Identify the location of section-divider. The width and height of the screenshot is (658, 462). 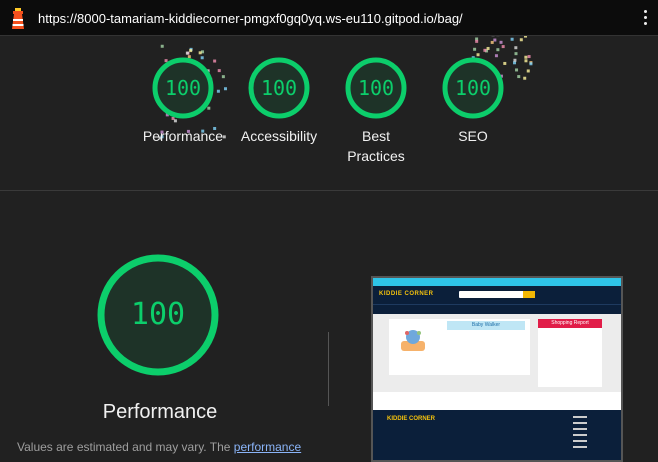
(329, 190).